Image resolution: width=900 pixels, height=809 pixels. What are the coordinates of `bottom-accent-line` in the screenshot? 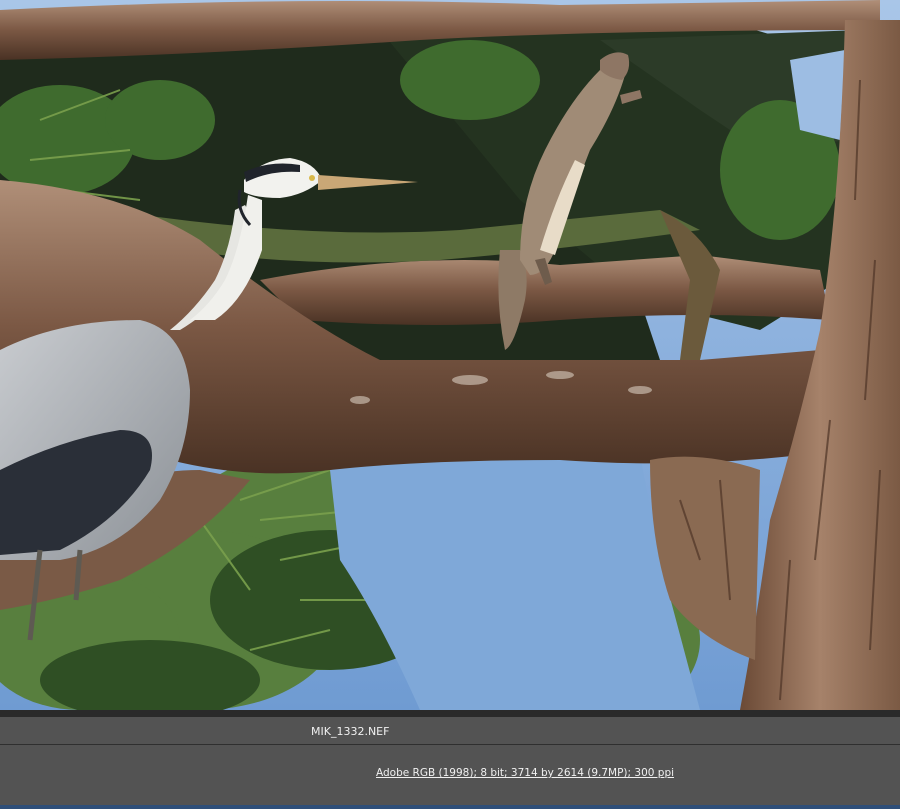 It's located at (450, 807).